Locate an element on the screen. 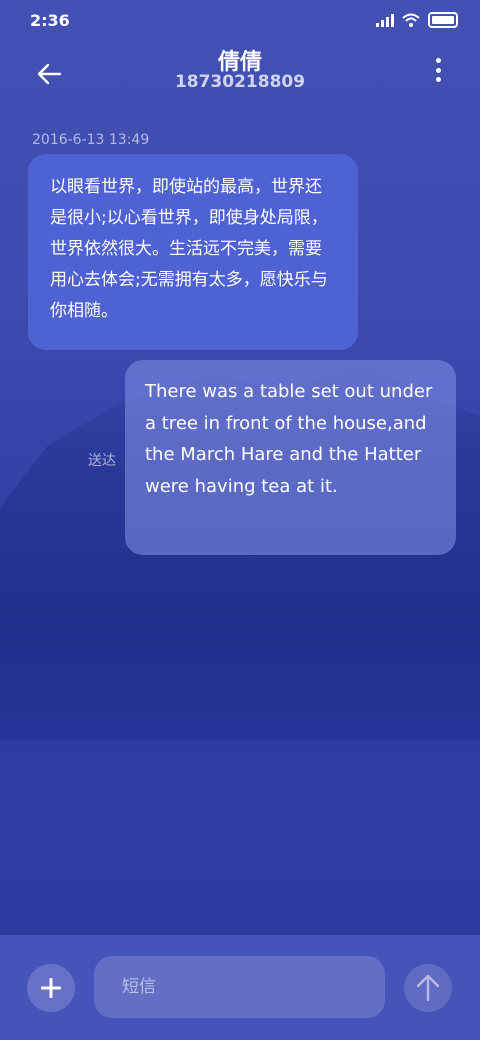 The image size is (480, 1040). message-input is located at coordinates (239, 987).